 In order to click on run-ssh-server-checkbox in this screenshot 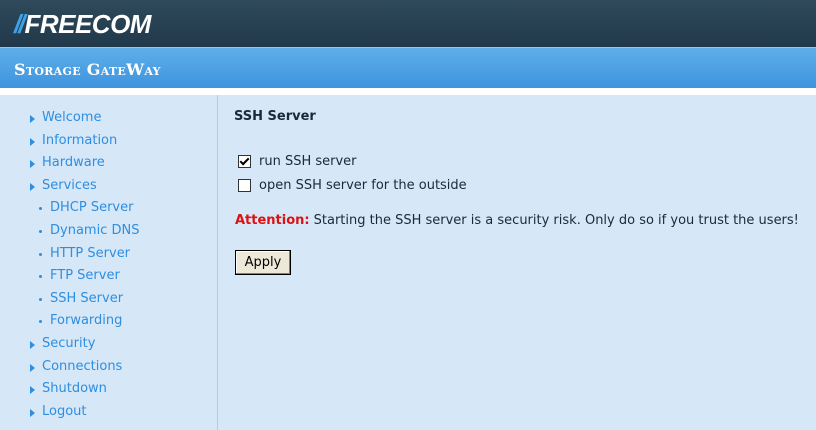, I will do `click(244, 161)`.